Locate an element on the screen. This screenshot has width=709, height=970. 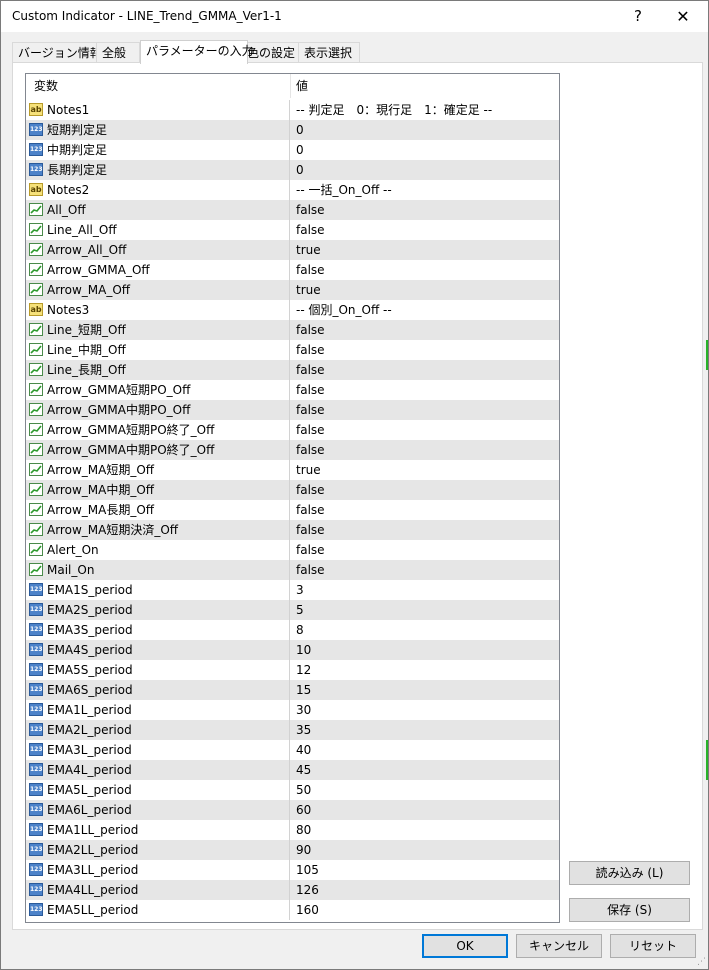
table-row: Arrow_GMMA_Off false is located at coordinates (292, 270).